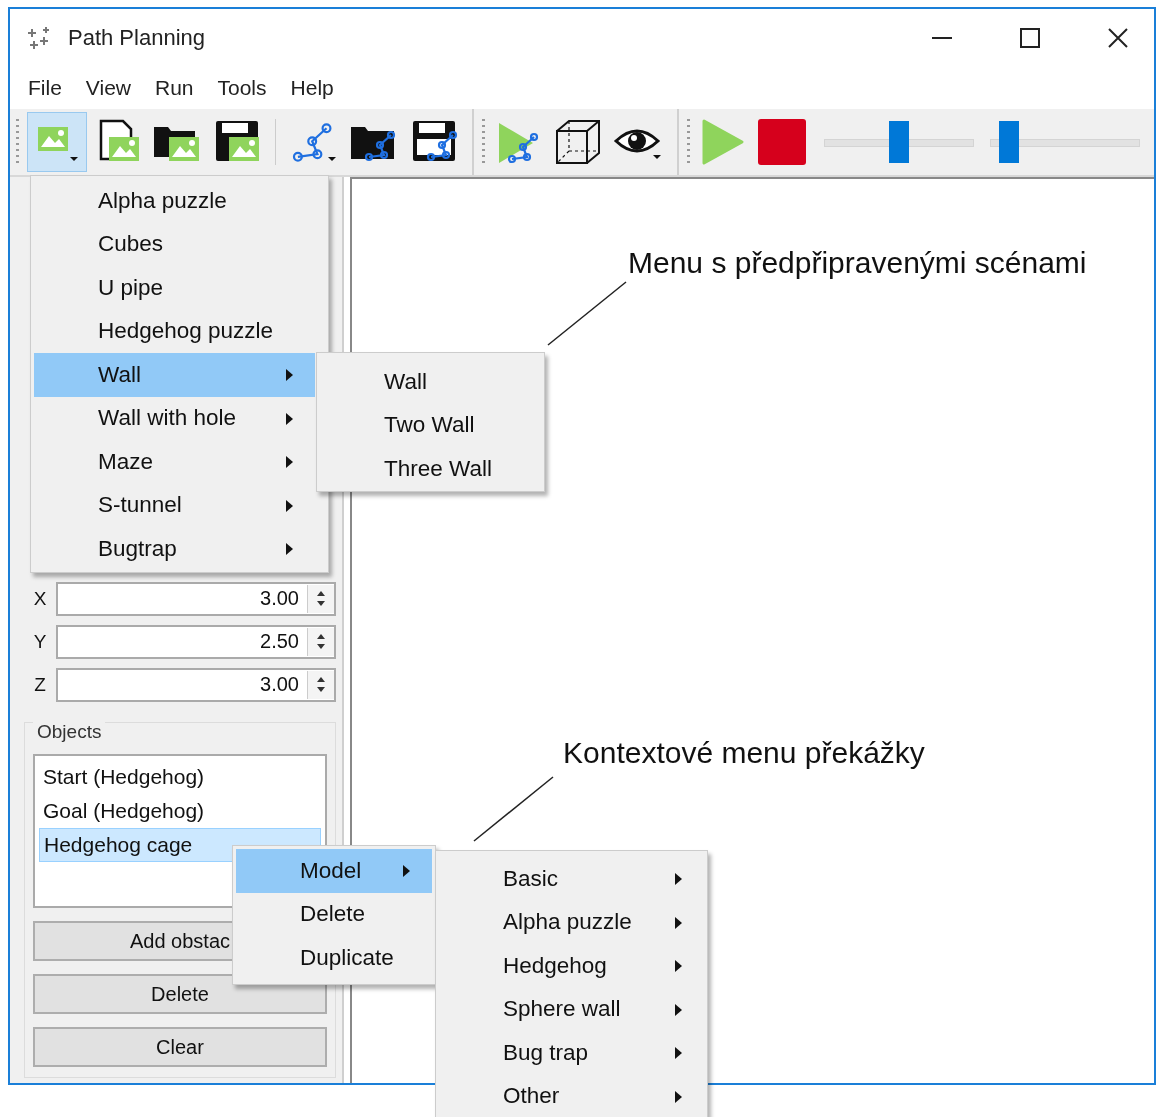 The width and height of the screenshot is (1156, 1117). Describe the element at coordinates (196, 641) in the screenshot. I see `spin-box: 2.50` at that location.